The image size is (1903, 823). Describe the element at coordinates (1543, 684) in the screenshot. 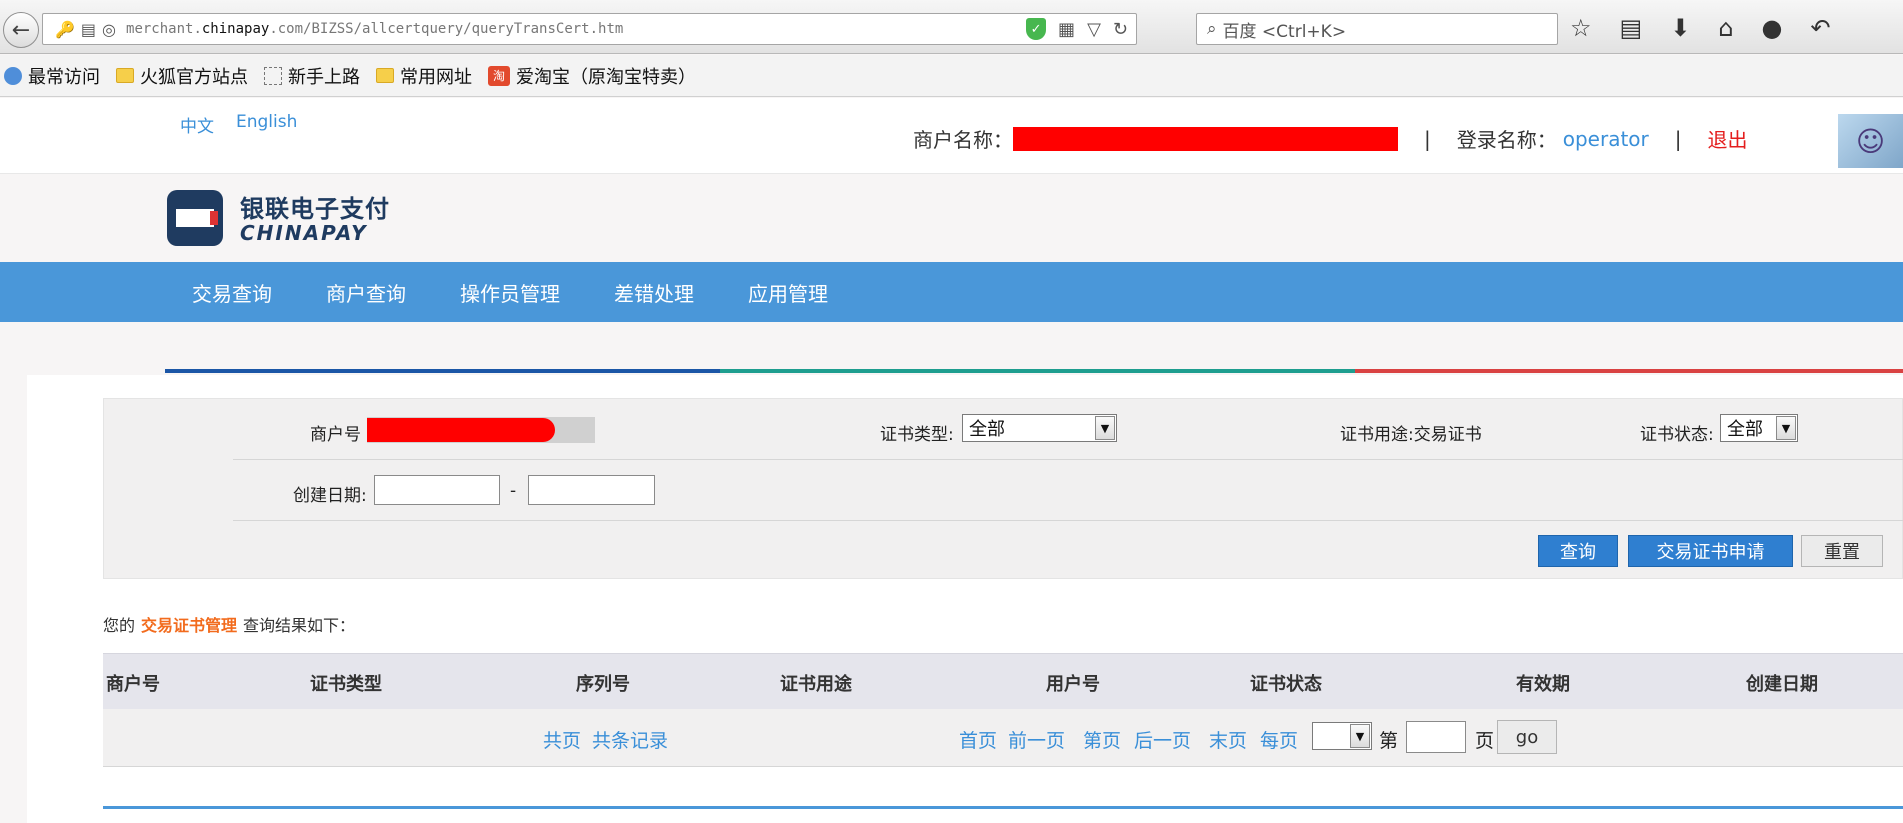

I see `col-validity: 有效期` at that location.